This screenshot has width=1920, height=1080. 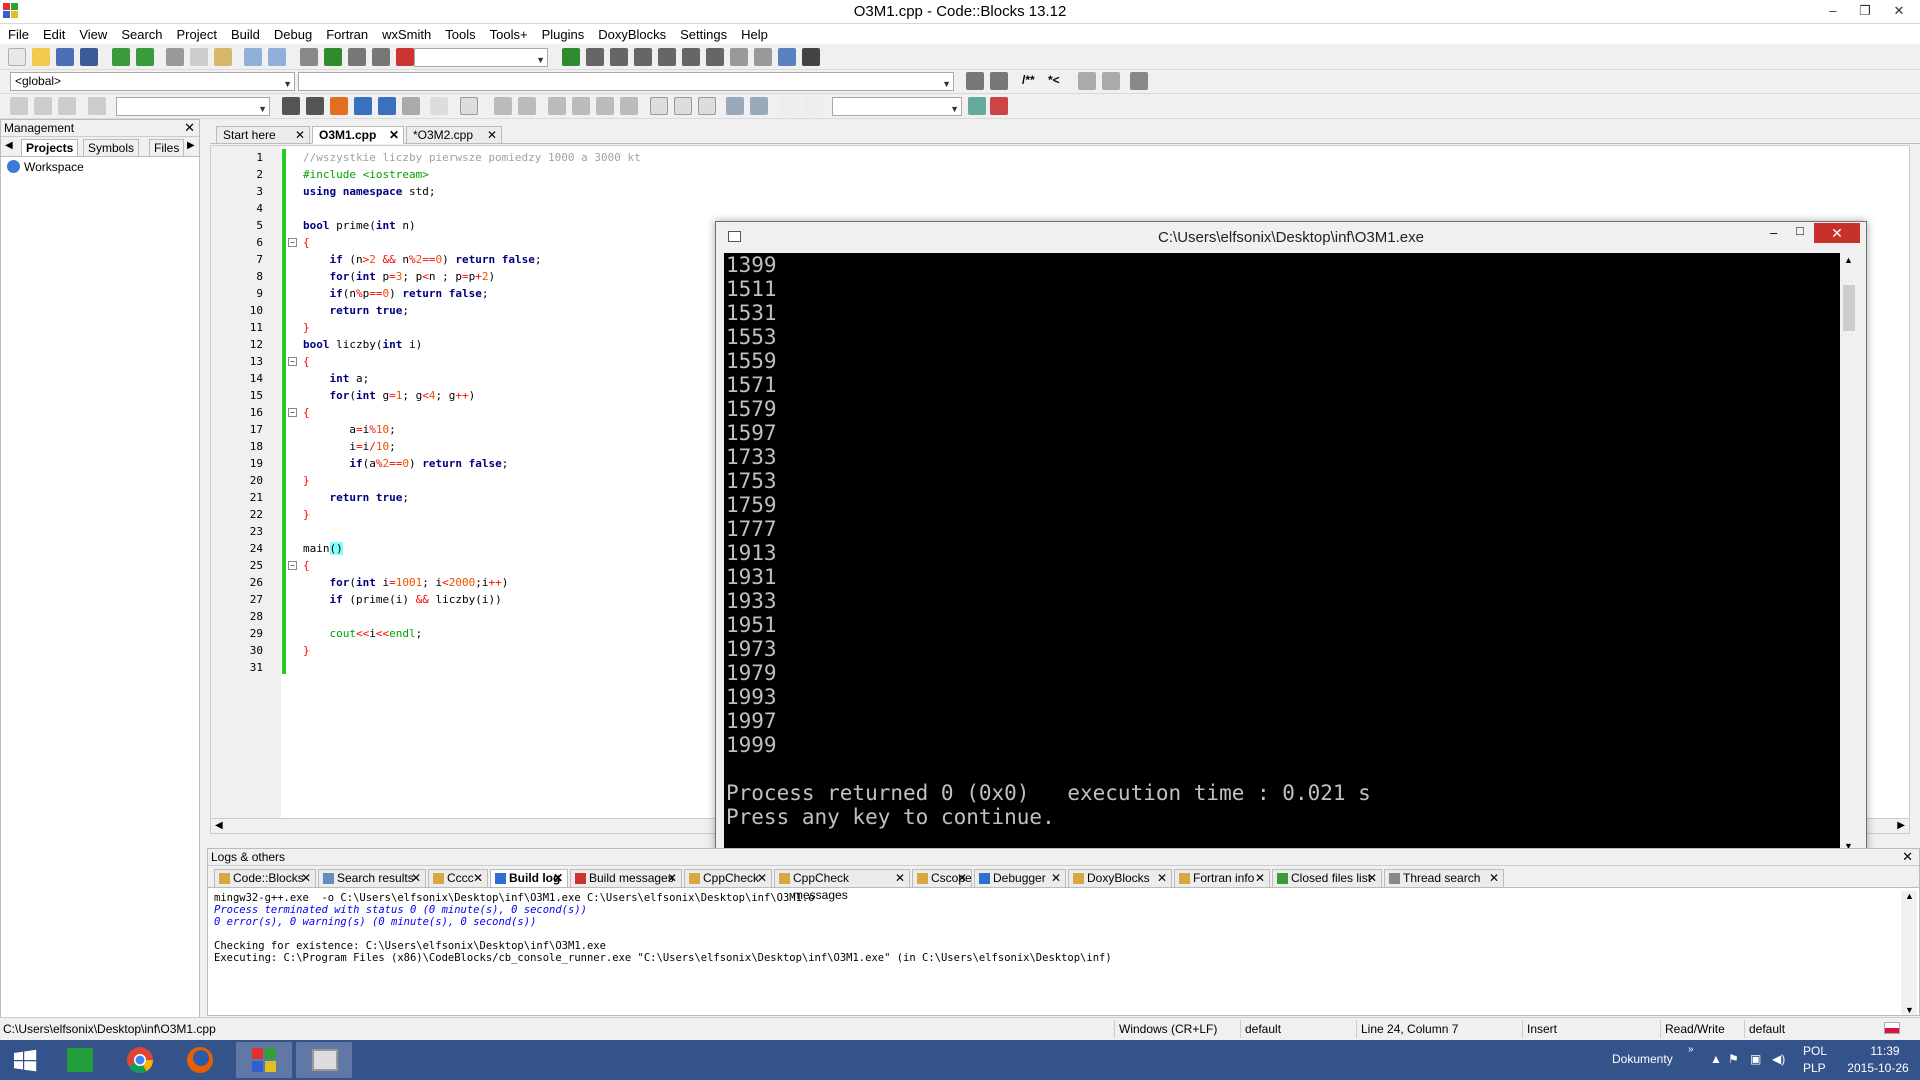 I want to click on minimize-button: –, so click(x=1833, y=11).